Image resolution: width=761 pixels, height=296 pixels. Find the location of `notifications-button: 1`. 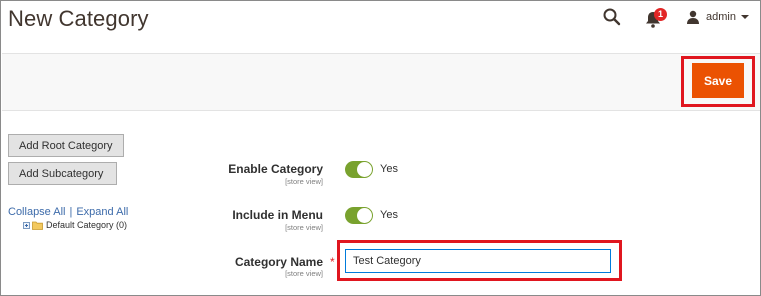

notifications-button: 1 is located at coordinates (656, 18).